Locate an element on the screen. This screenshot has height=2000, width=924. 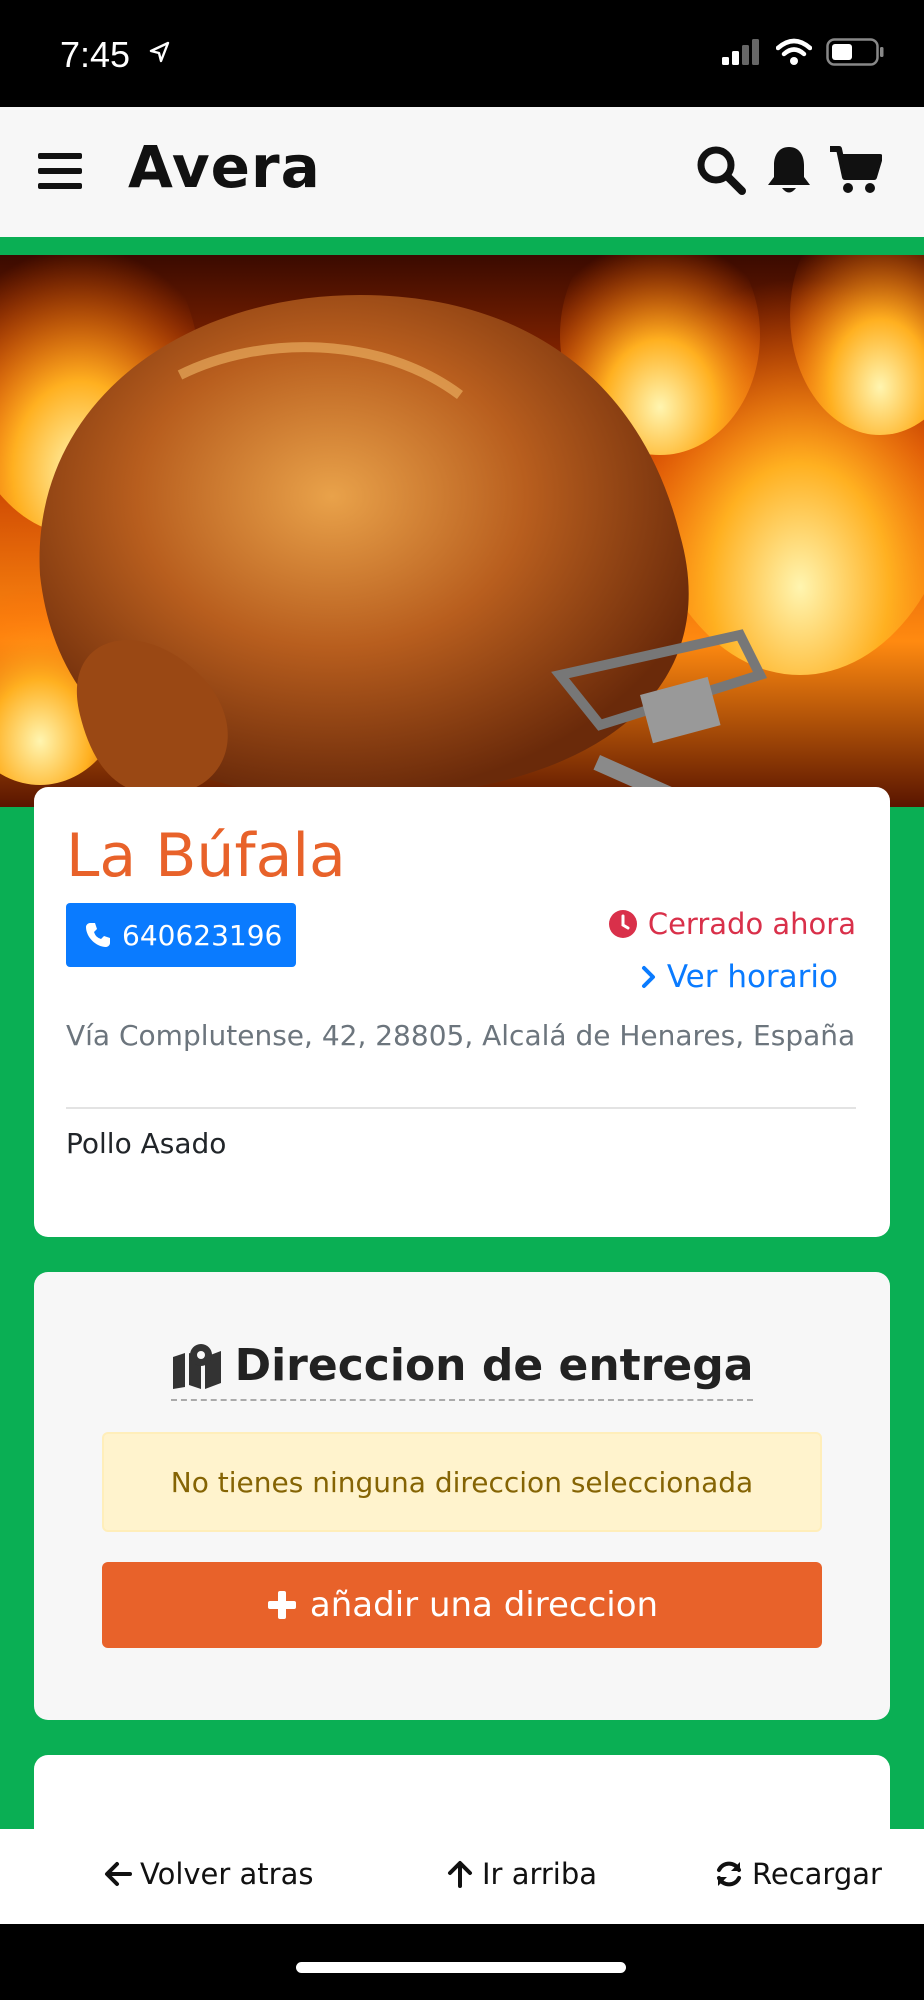
status-indicators is located at coordinates (803, 52).